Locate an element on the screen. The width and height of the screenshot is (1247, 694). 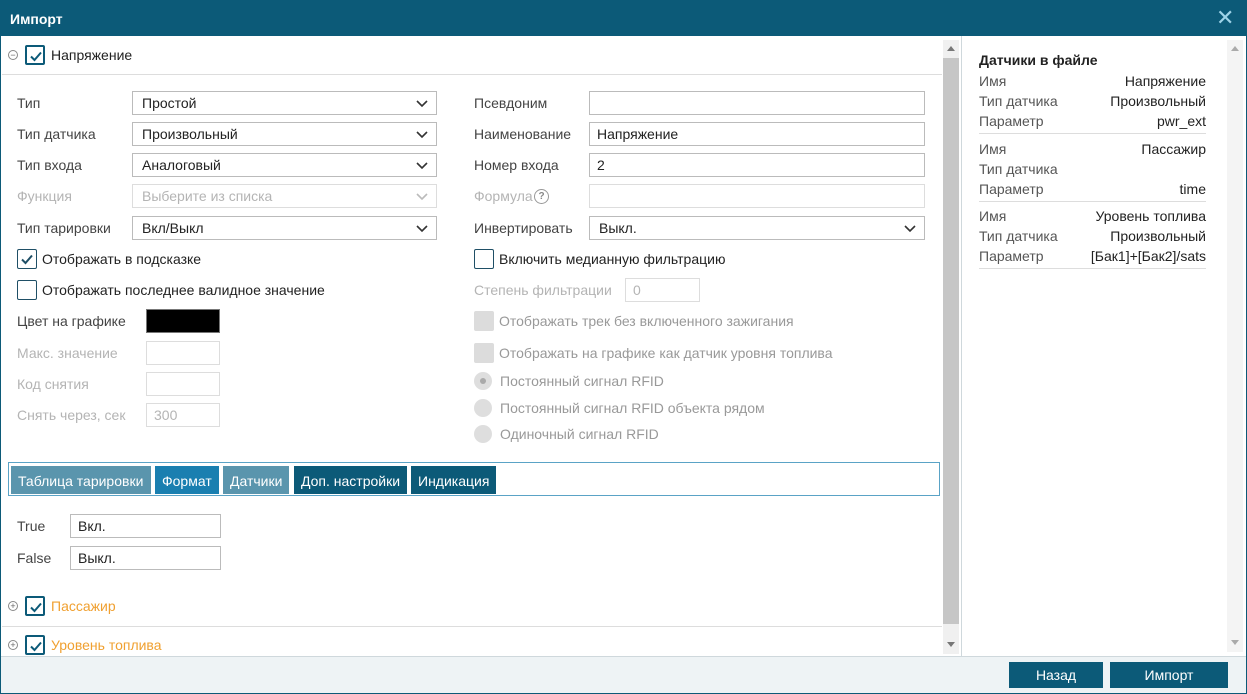
sidebar-row: Параметр pwr_ext is located at coordinates (1092, 122).